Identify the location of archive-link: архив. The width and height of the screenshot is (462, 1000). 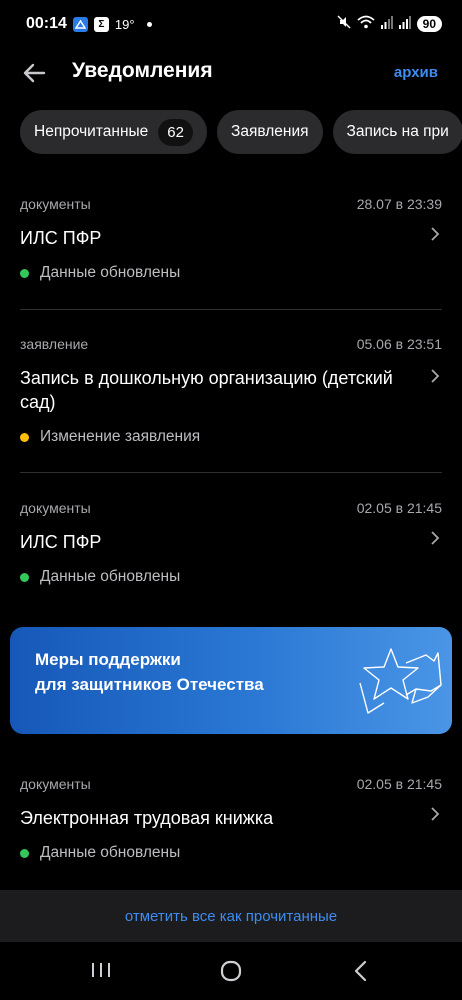
(416, 72).